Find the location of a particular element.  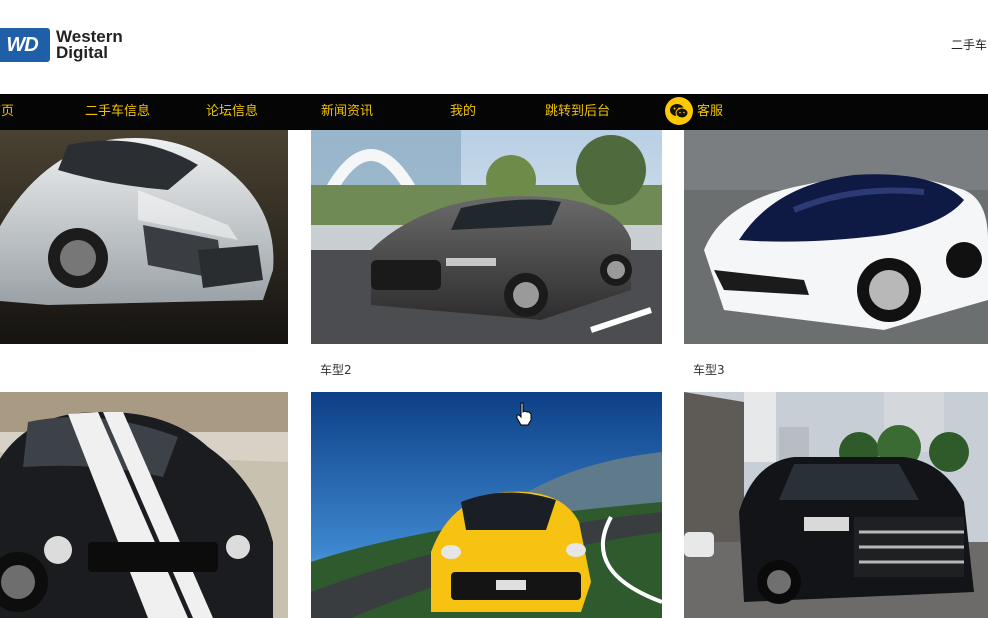

car-image-black-muscle-car is located at coordinates (144, 505).